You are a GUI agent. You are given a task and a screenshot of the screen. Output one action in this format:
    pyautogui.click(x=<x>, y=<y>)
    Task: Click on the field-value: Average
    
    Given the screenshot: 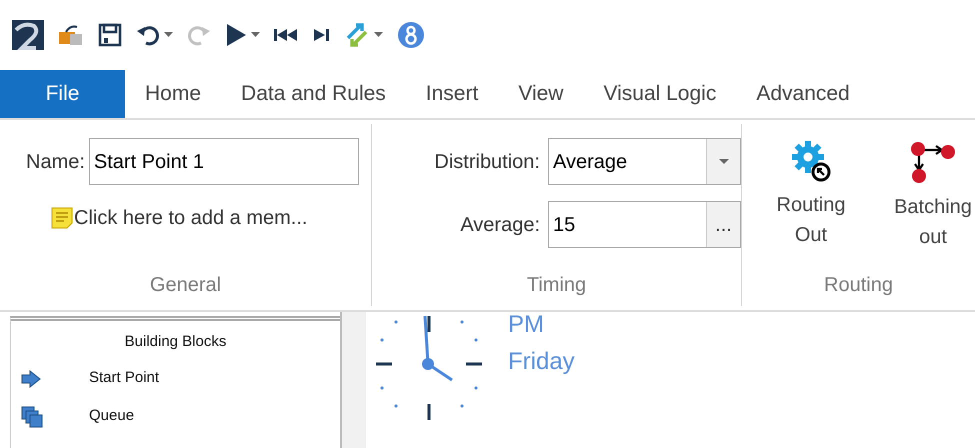 What is the action you would take?
    pyautogui.click(x=590, y=162)
    